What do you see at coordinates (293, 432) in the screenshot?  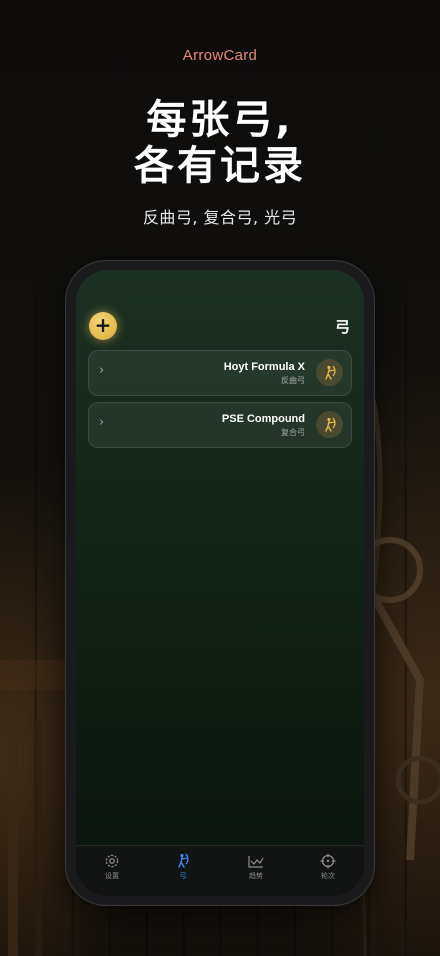 I see `bow-type: 复合弓` at bounding box center [293, 432].